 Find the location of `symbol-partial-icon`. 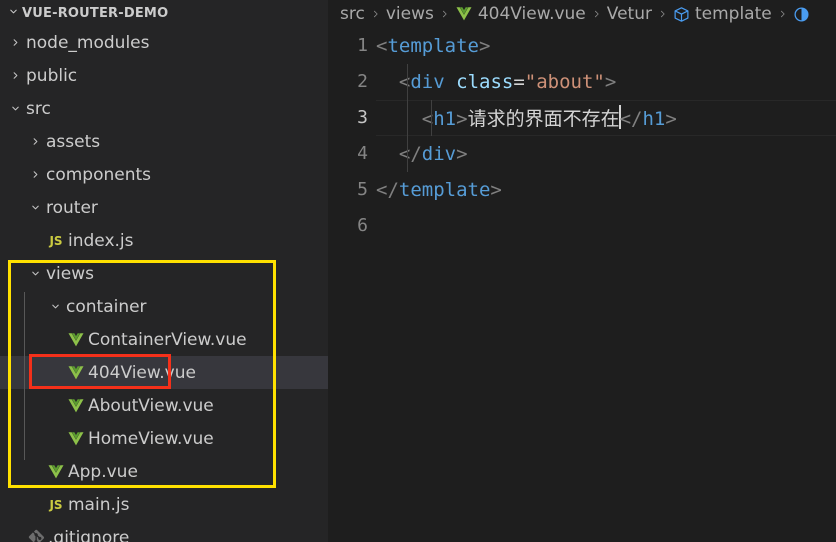

symbol-partial-icon is located at coordinates (801, 14).